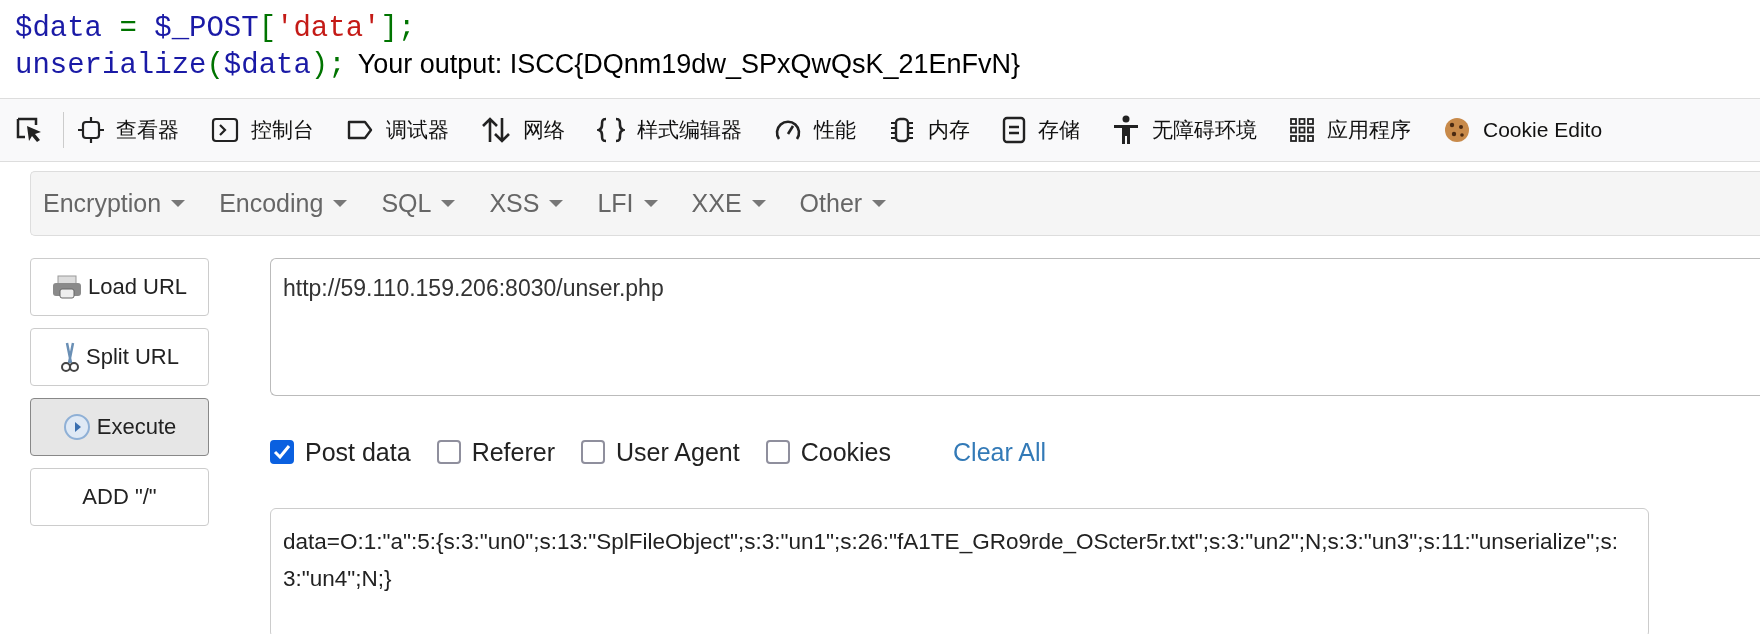 This screenshot has height=634, width=1760. I want to click on braces-icon, so click(611, 130).